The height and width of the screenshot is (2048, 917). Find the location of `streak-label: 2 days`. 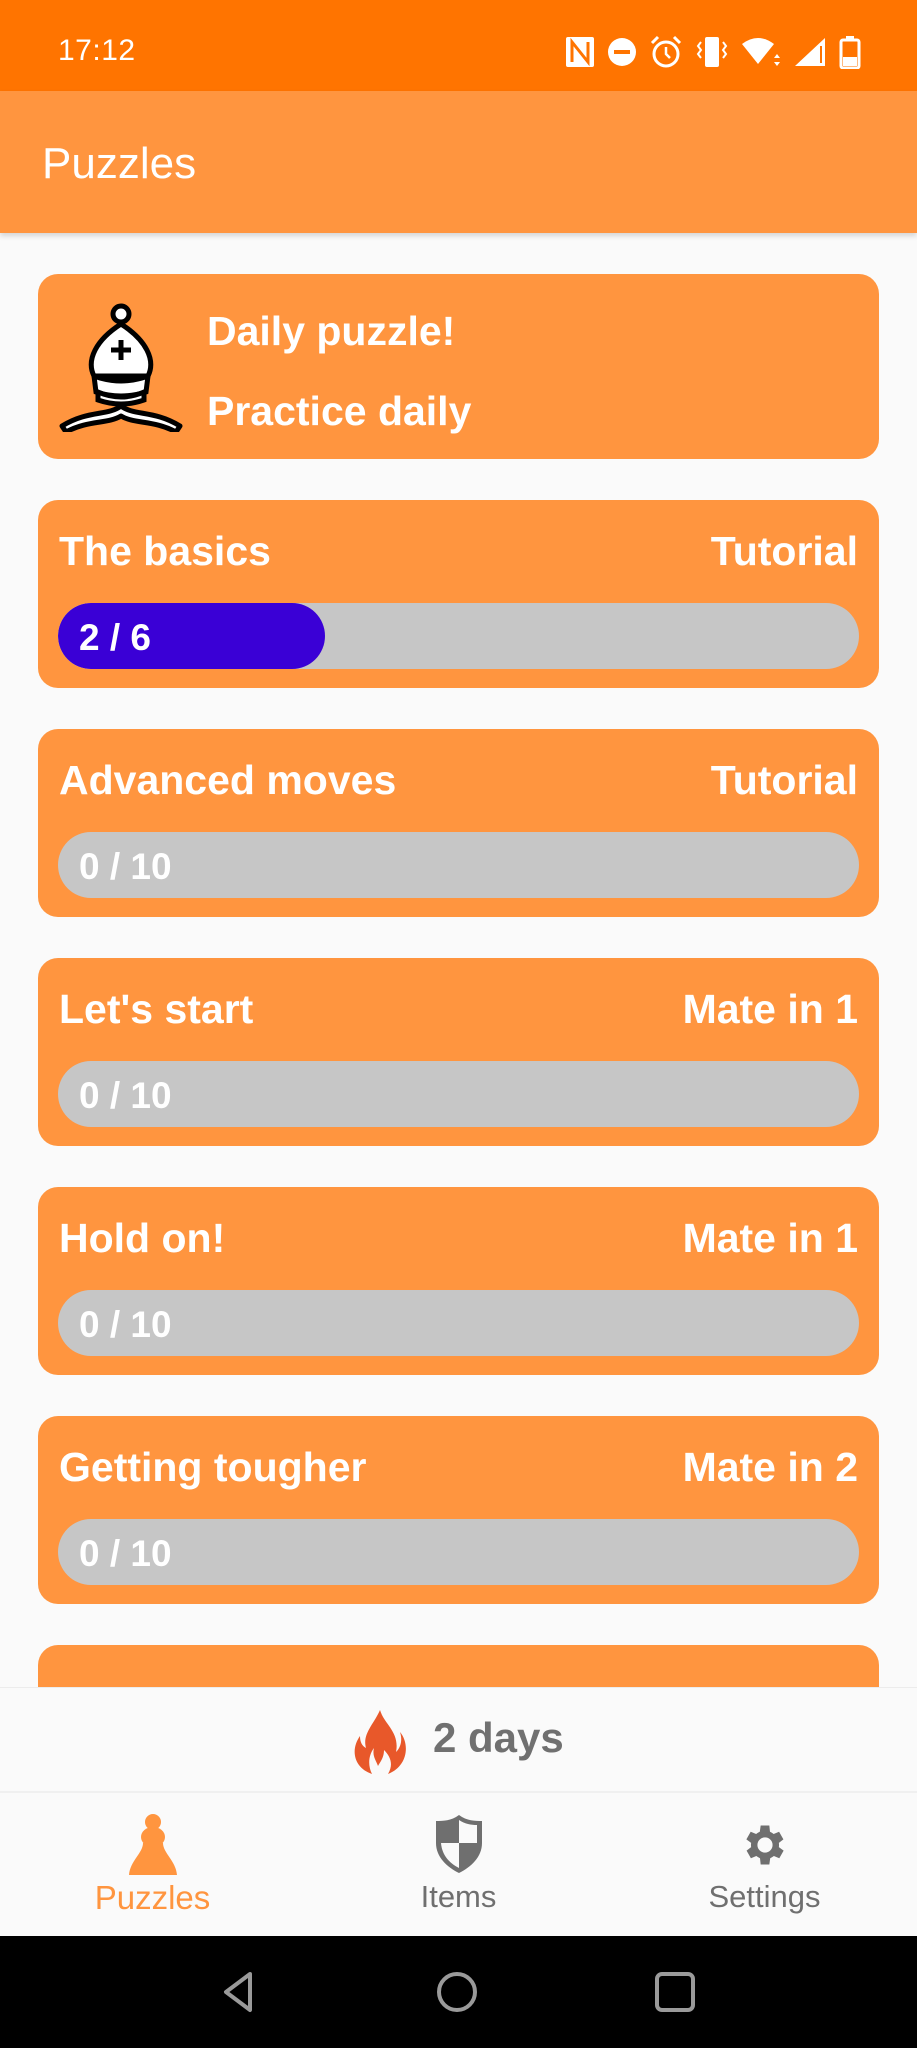

streak-label: 2 days is located at coordinates (498, 1737).